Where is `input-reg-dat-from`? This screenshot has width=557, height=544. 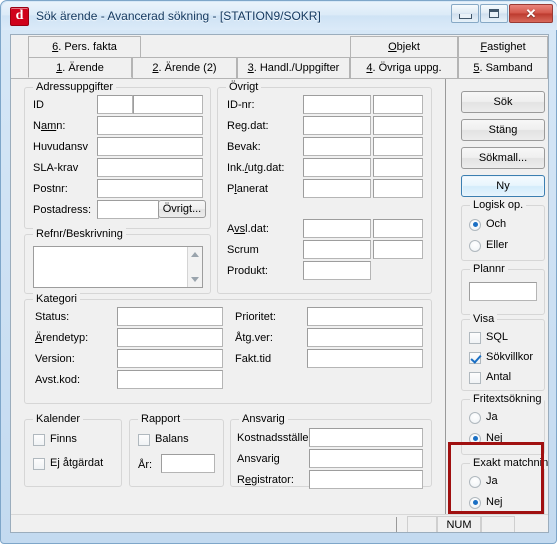 input-reg-dat-from is located at coordinates (337, 125).